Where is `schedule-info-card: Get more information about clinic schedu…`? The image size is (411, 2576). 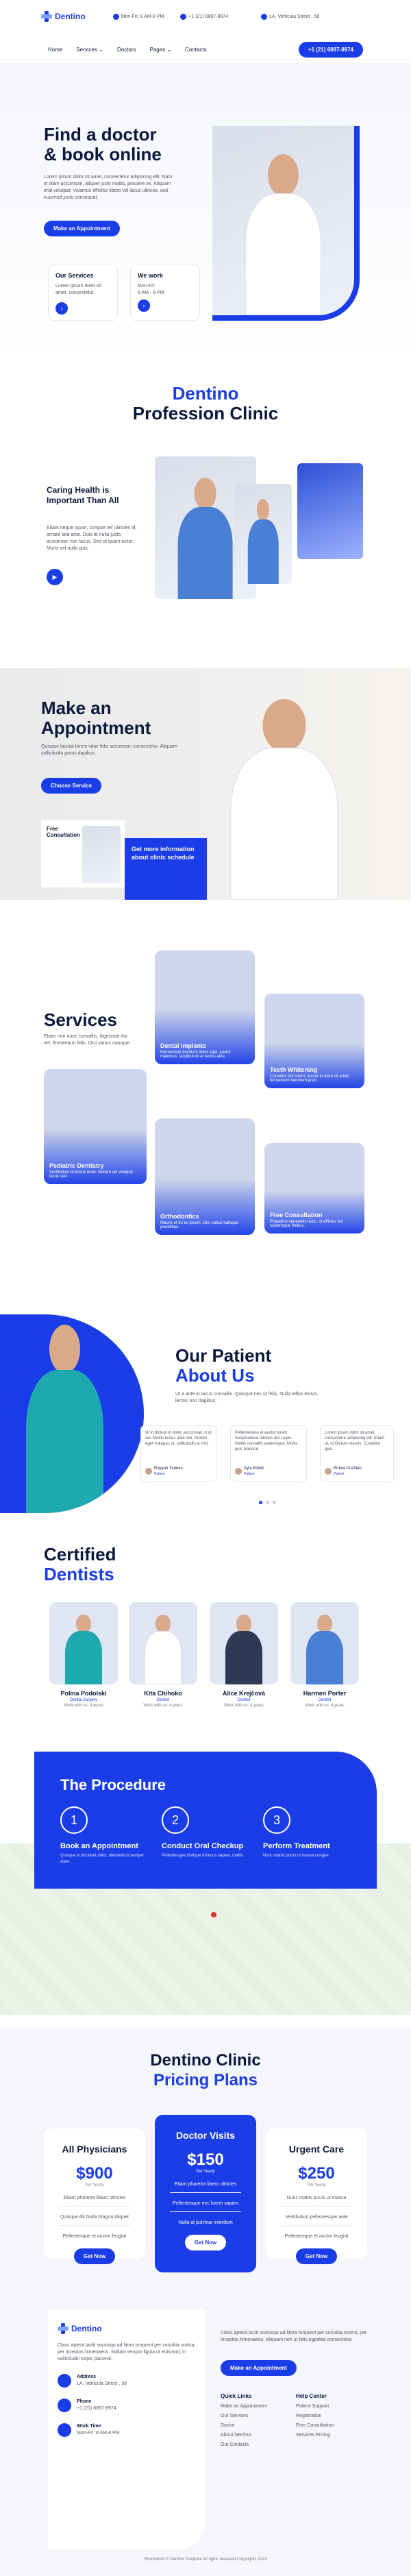
schedule-info-card: Get more information about clinic schedu… is located at coordinates (166, 869).